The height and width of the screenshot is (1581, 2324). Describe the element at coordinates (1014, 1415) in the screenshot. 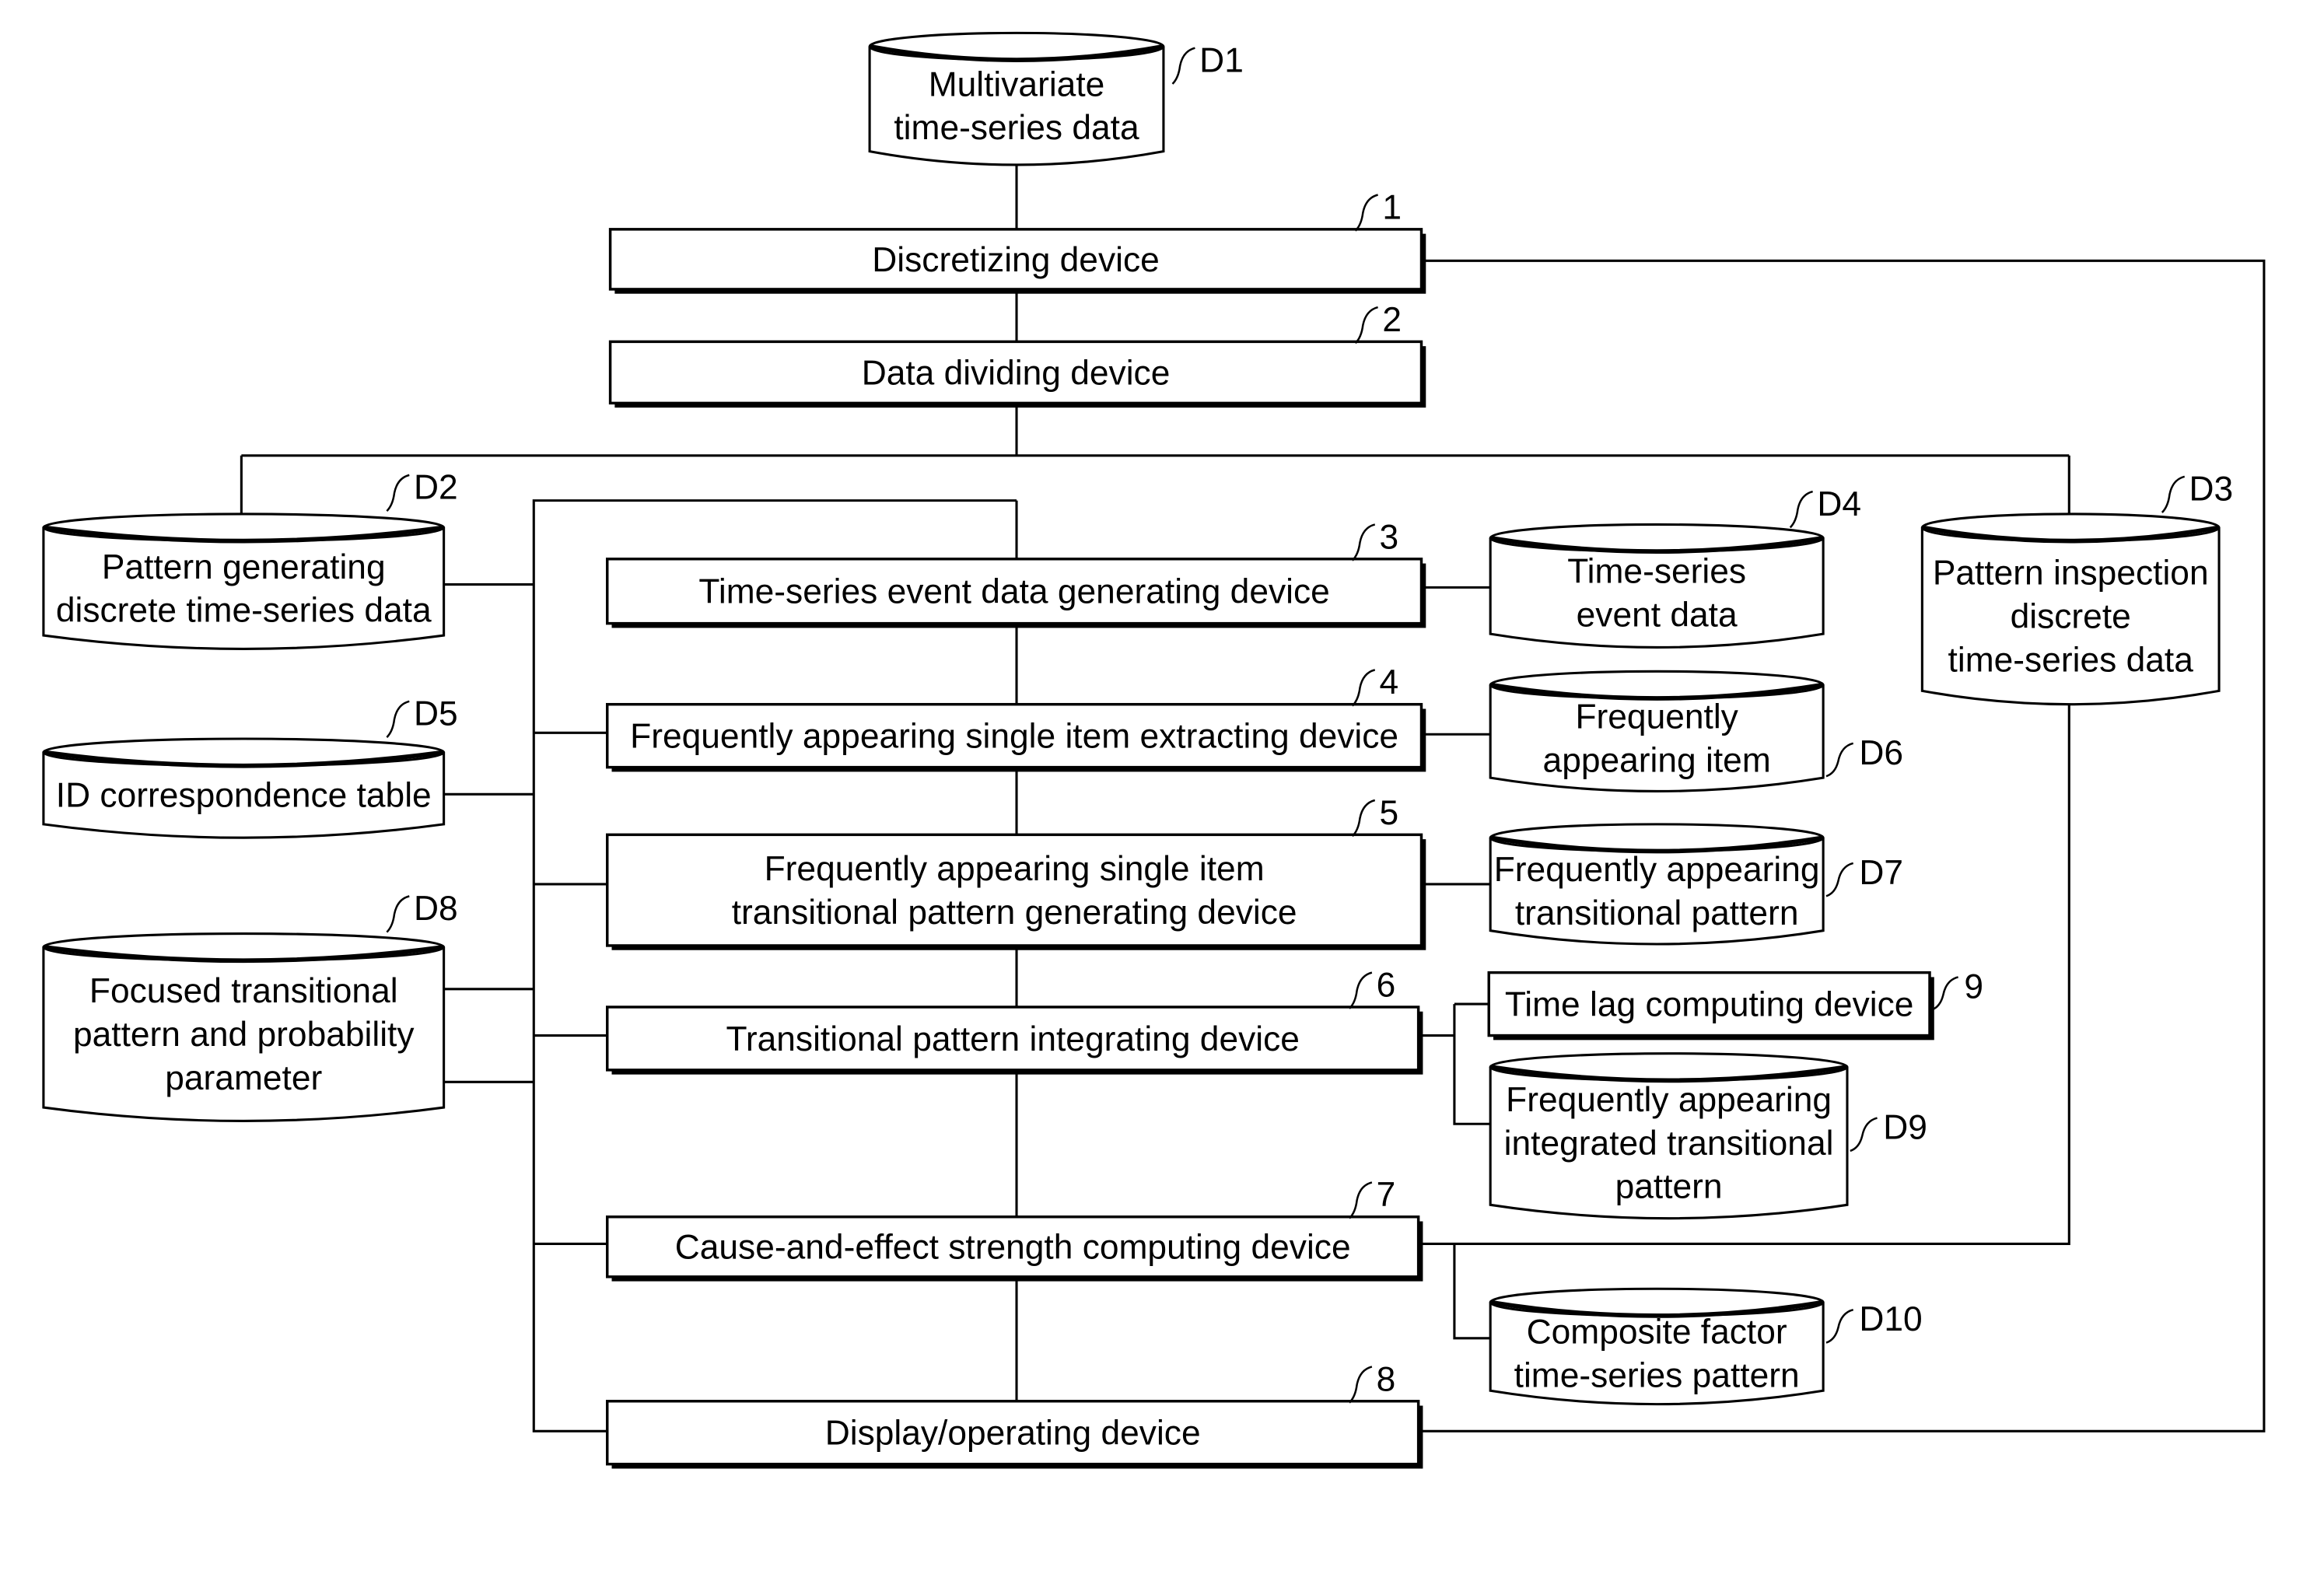

I see `device-box-8: Display/operating device 8` at that location.